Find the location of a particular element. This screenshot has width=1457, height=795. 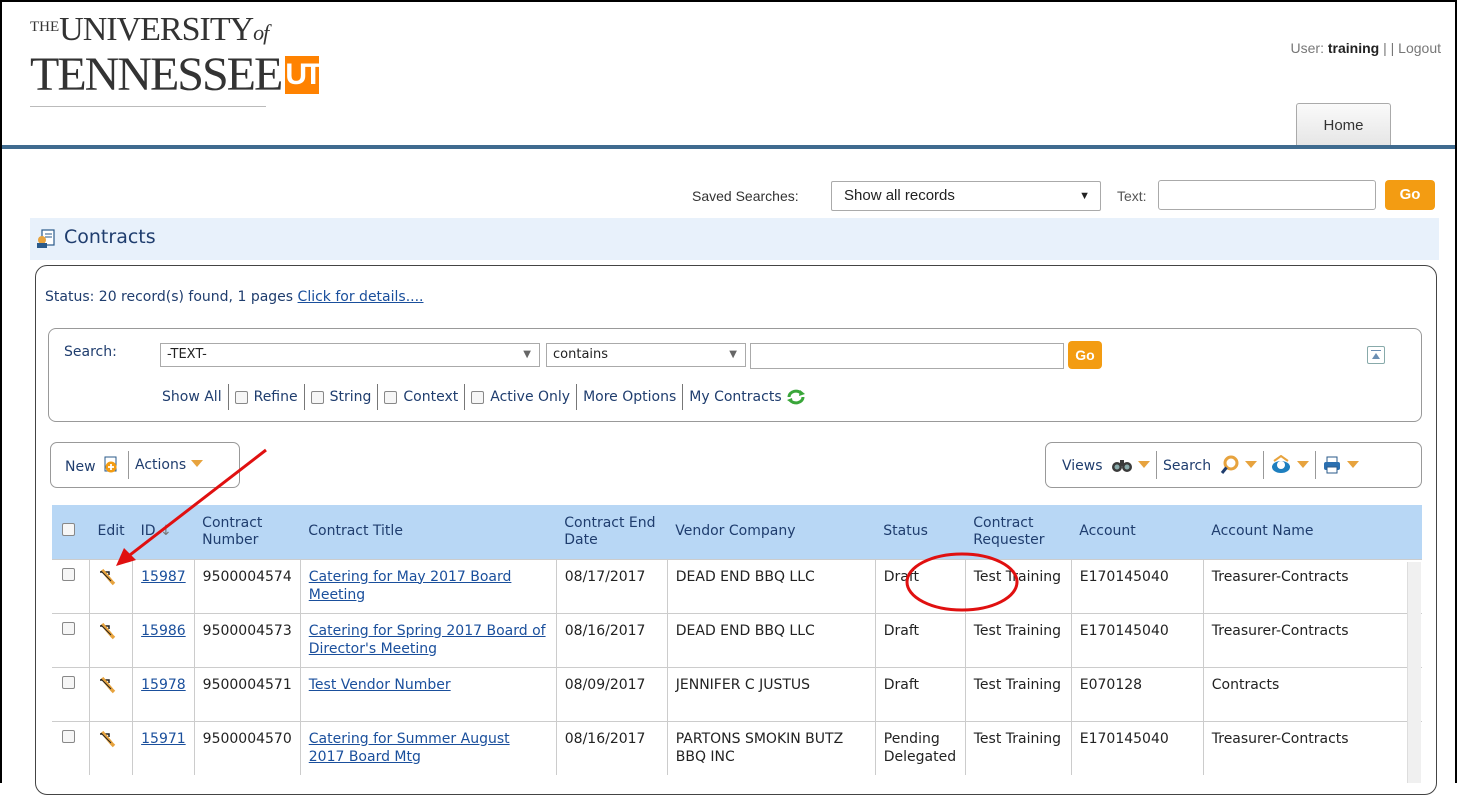

context-option: Context is located at coordinates (422, 397).